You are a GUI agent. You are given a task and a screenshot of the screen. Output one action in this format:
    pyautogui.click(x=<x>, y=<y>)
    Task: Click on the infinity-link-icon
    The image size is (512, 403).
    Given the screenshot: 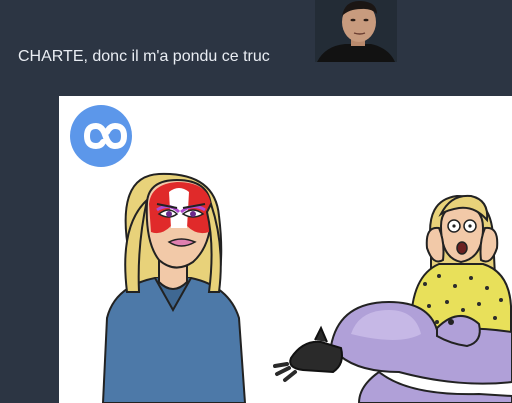 What is the action you would take?
    pyautogui.click(x=101, y=136)
    